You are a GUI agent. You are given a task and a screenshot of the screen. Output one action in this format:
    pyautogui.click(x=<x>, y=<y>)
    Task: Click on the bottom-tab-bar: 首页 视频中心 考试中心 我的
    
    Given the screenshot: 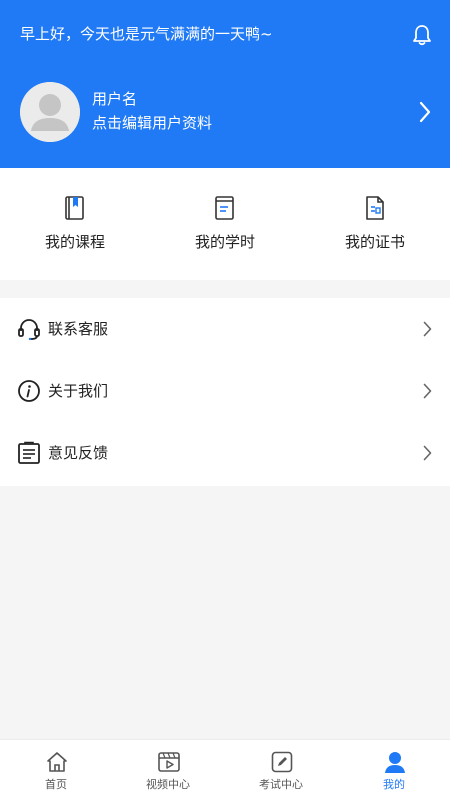 What is the action you would take?
    pyautogui.click(x=225, y=769)
    